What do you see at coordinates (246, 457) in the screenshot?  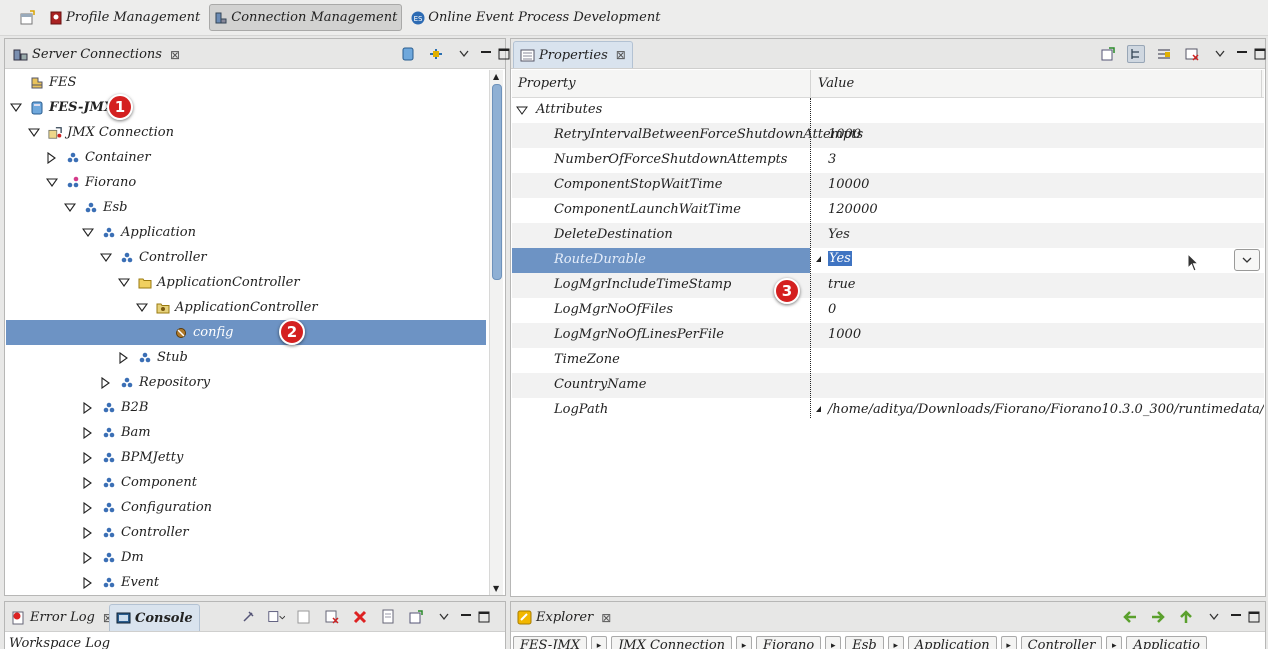 I see `tree-node: BPMJetty` at bounding box center [246, 457].